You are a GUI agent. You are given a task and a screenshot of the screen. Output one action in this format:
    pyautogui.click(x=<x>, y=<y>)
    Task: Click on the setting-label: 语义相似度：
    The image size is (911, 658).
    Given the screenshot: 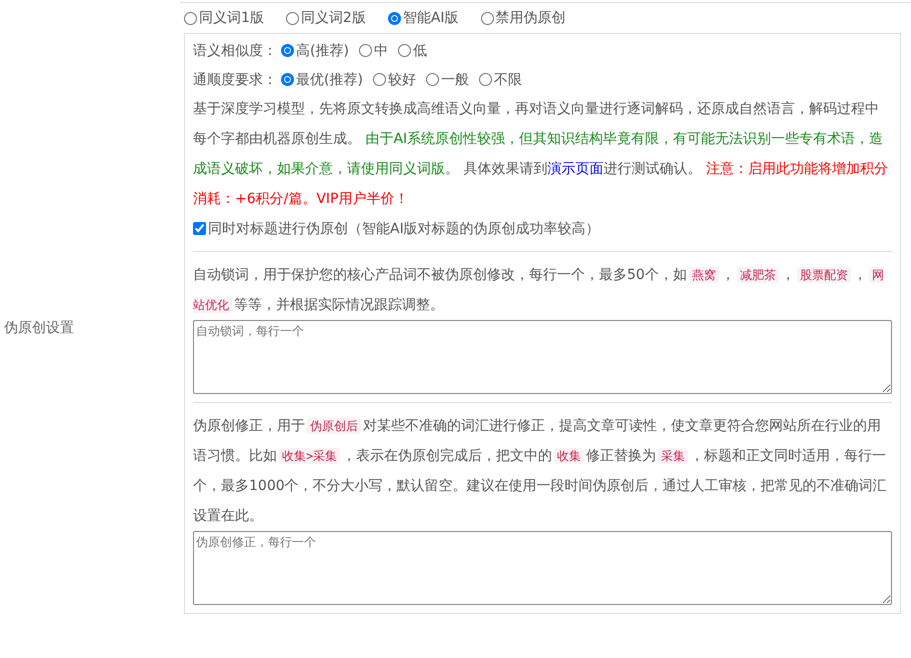 What is the action you would take?
    pyautogui.click(x=235, y=51)
    